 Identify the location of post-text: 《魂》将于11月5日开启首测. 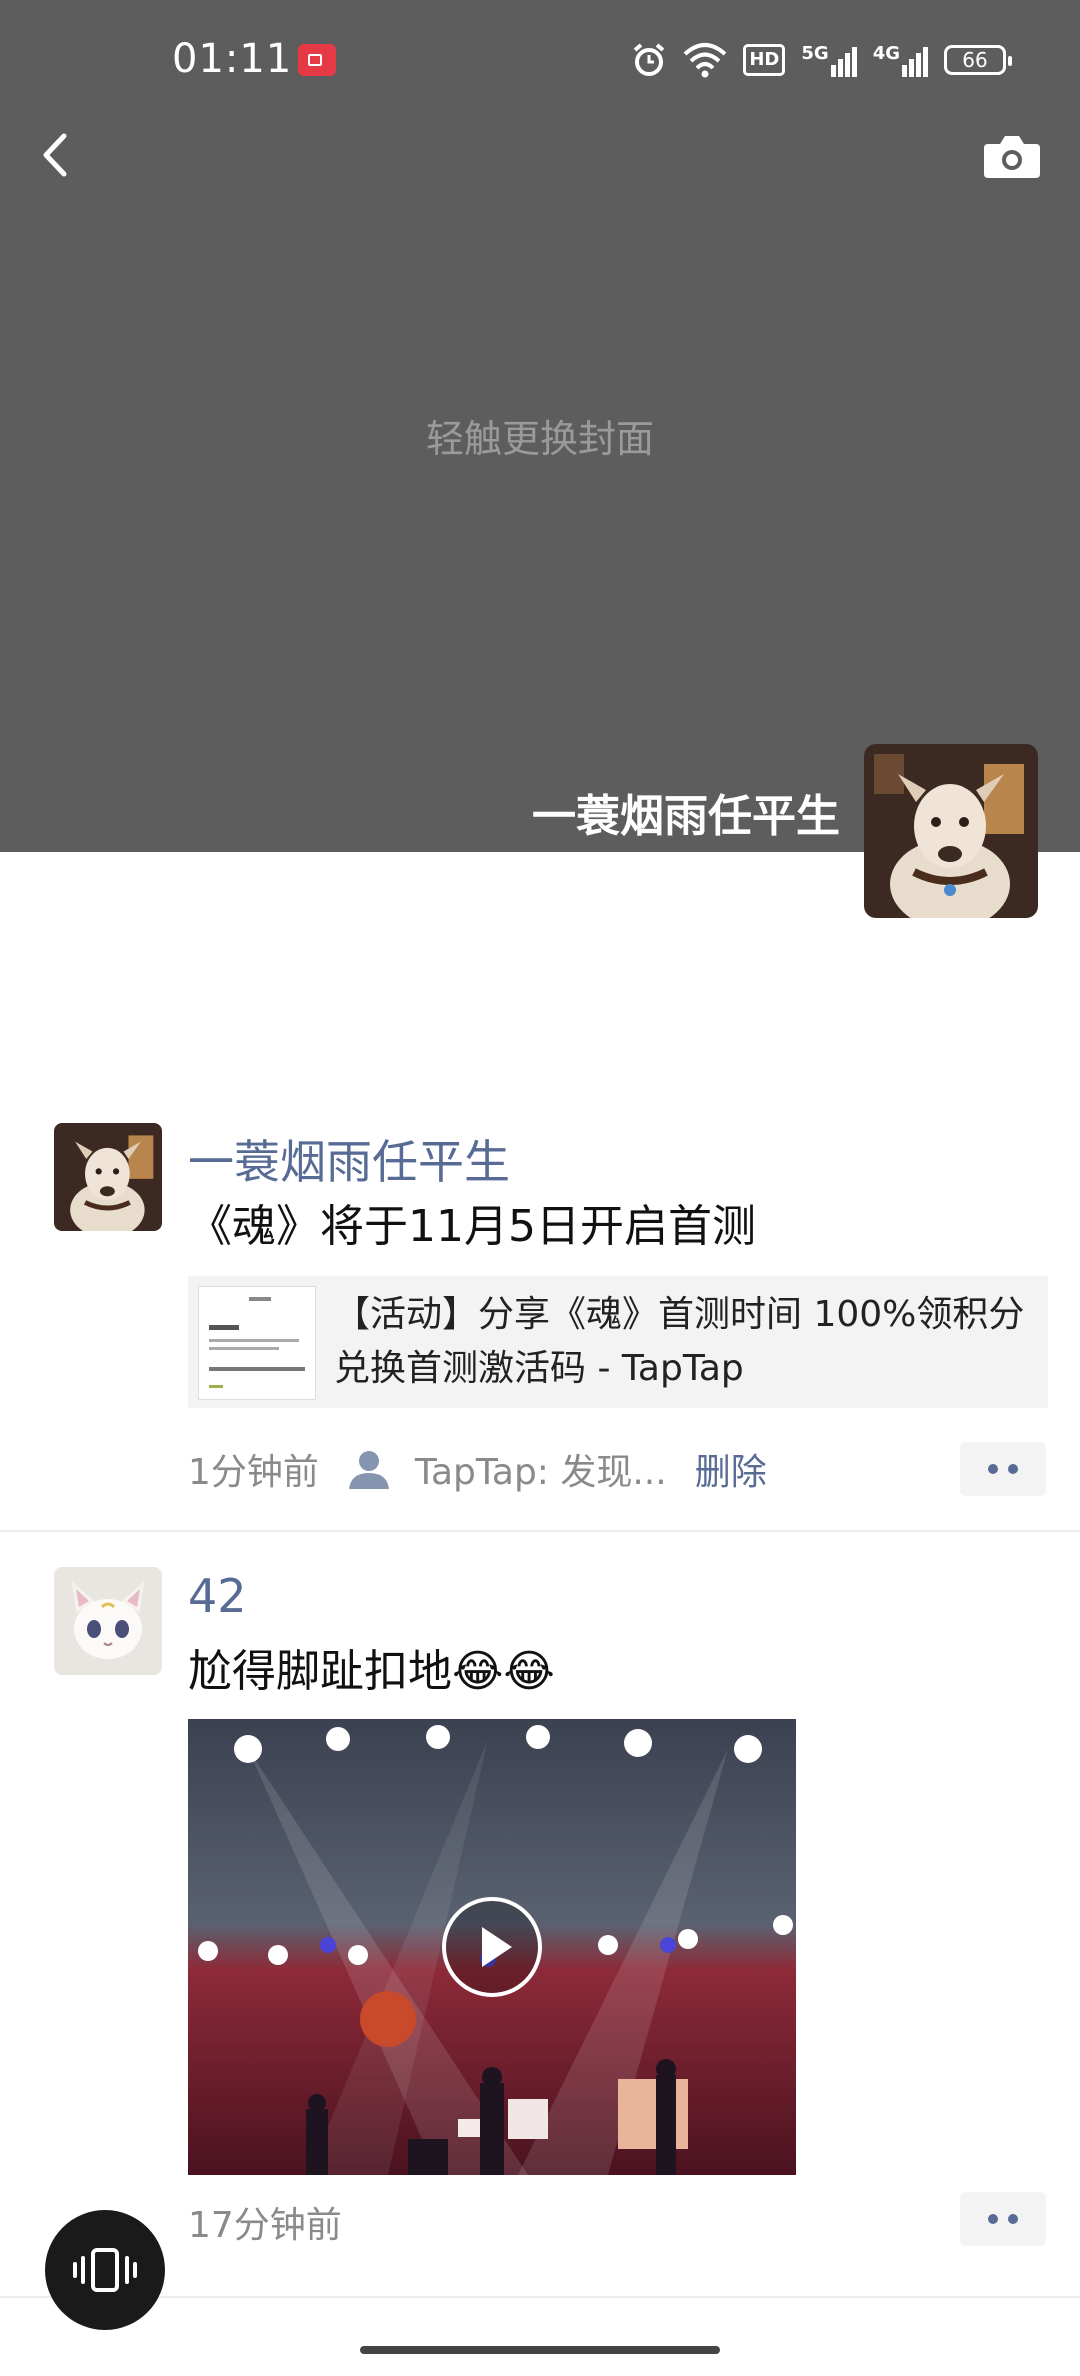
(472, 1226).